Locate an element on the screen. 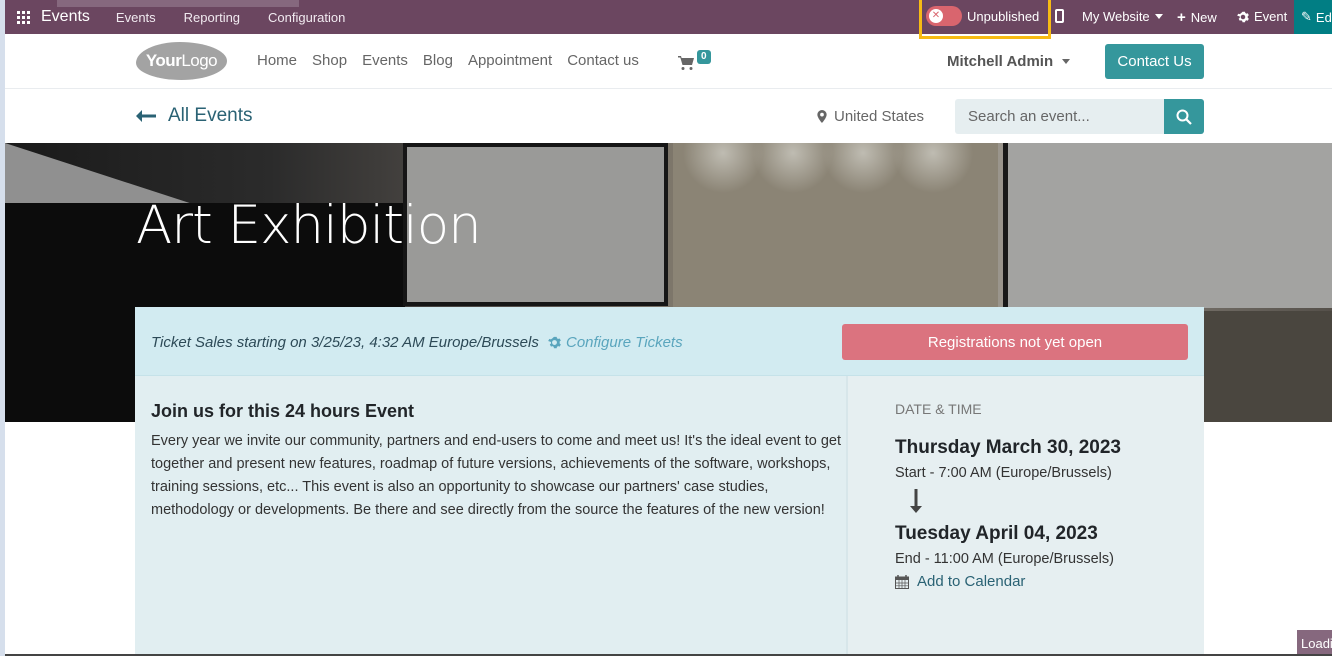 The height and width of the screenshot is (656, 1332). pencil-icon: ✎ is located at coordinates (1306, 16).